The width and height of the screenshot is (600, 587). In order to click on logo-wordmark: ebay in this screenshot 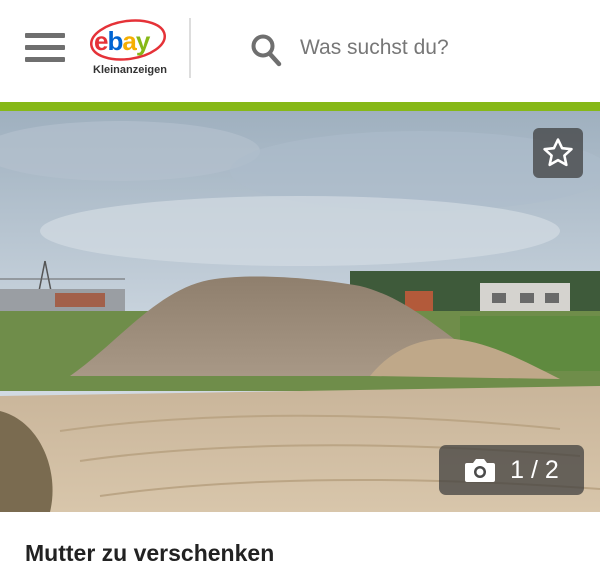, I will do `click(122, 41)`.